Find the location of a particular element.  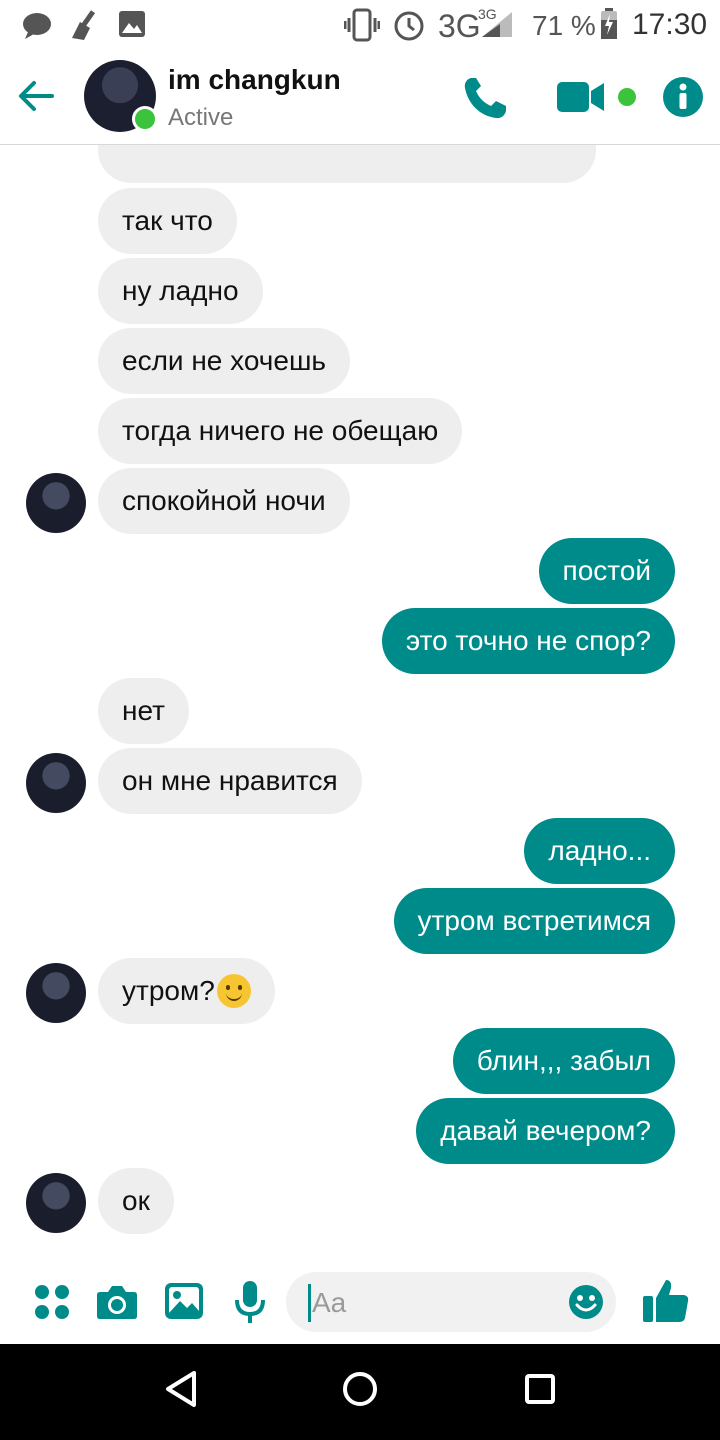

camera-icon is located at coordinates (117, 1302).